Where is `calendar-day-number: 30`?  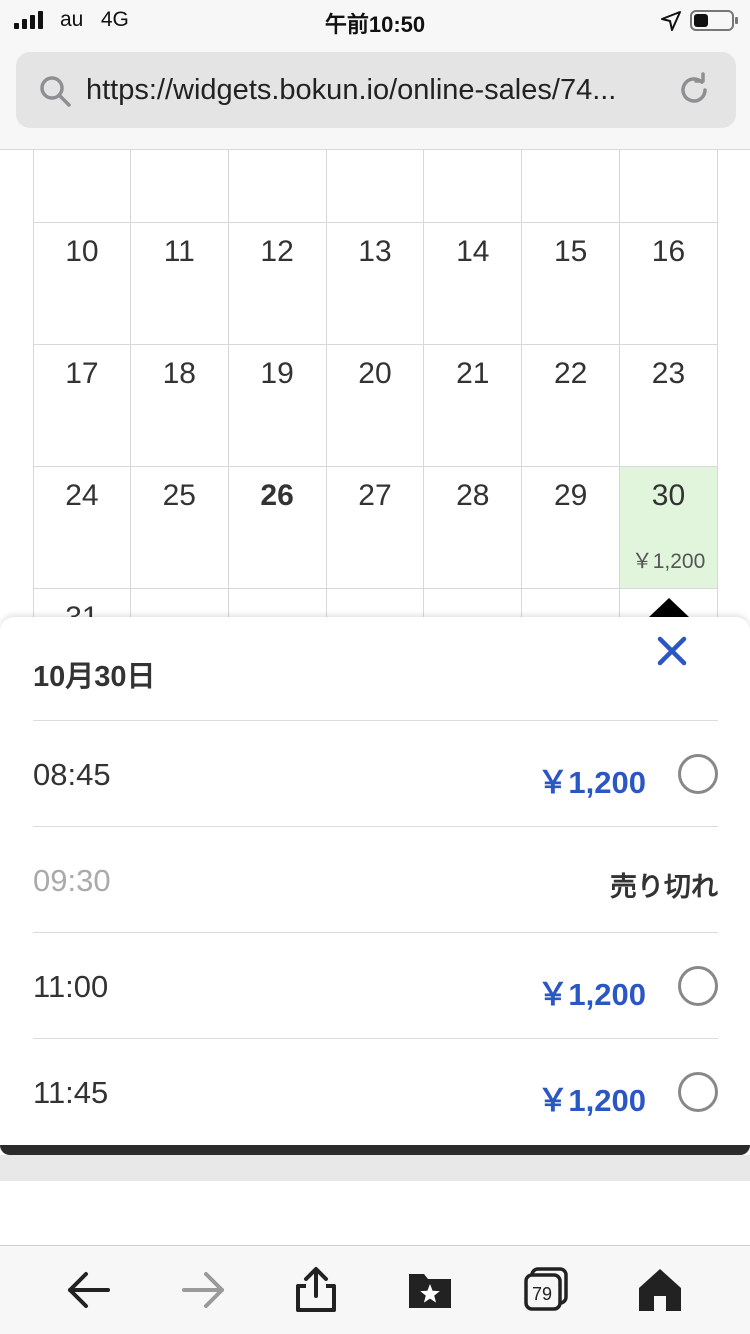
calendar-day-number: 30 is located at coordinates (668, 495).